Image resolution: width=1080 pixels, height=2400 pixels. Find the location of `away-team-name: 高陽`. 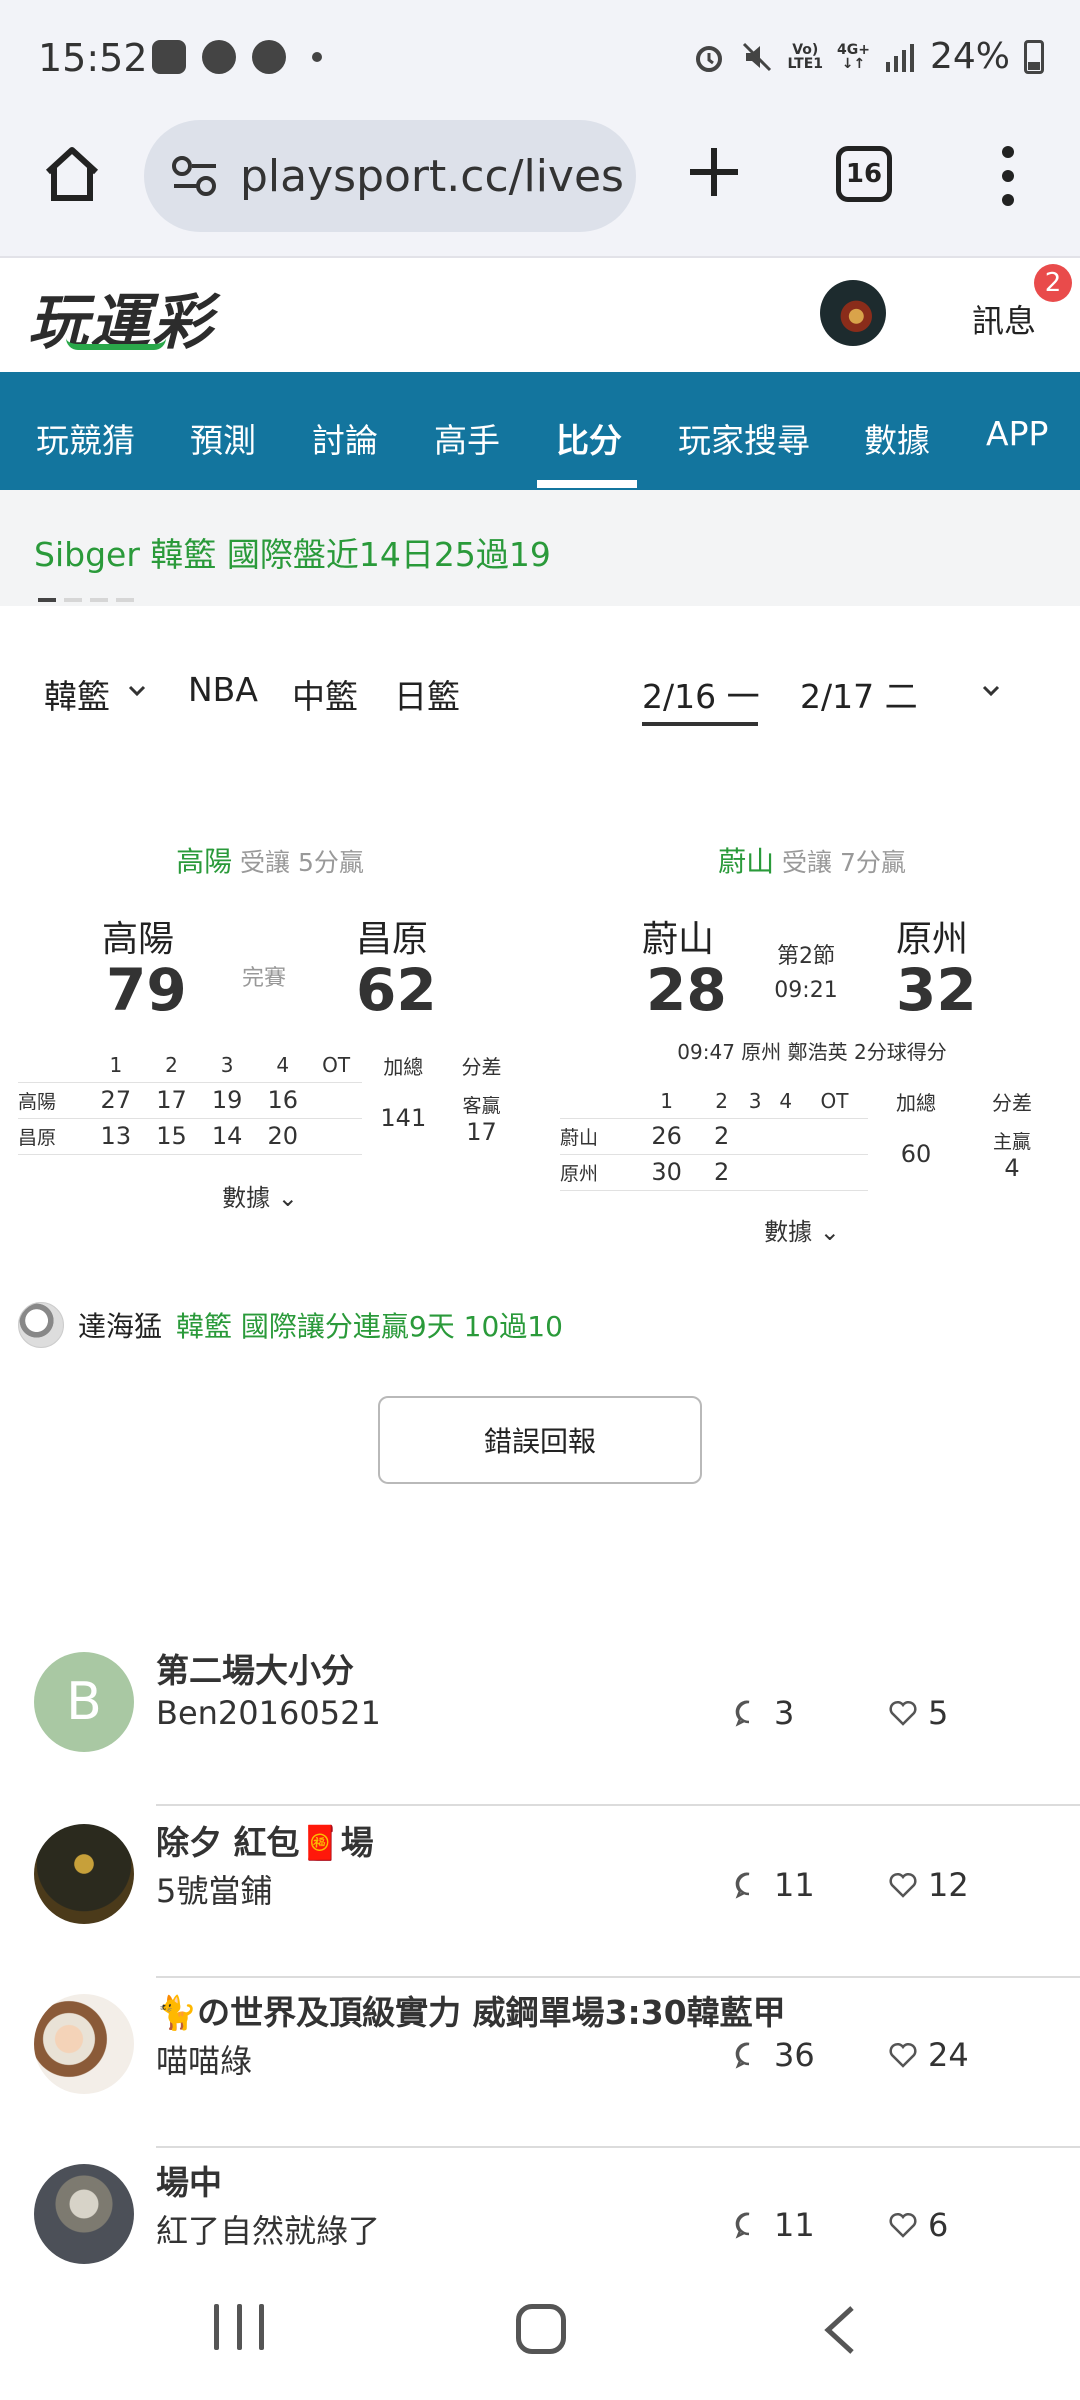

away-team-name: 高陽 is located at coordinates (138, 939).